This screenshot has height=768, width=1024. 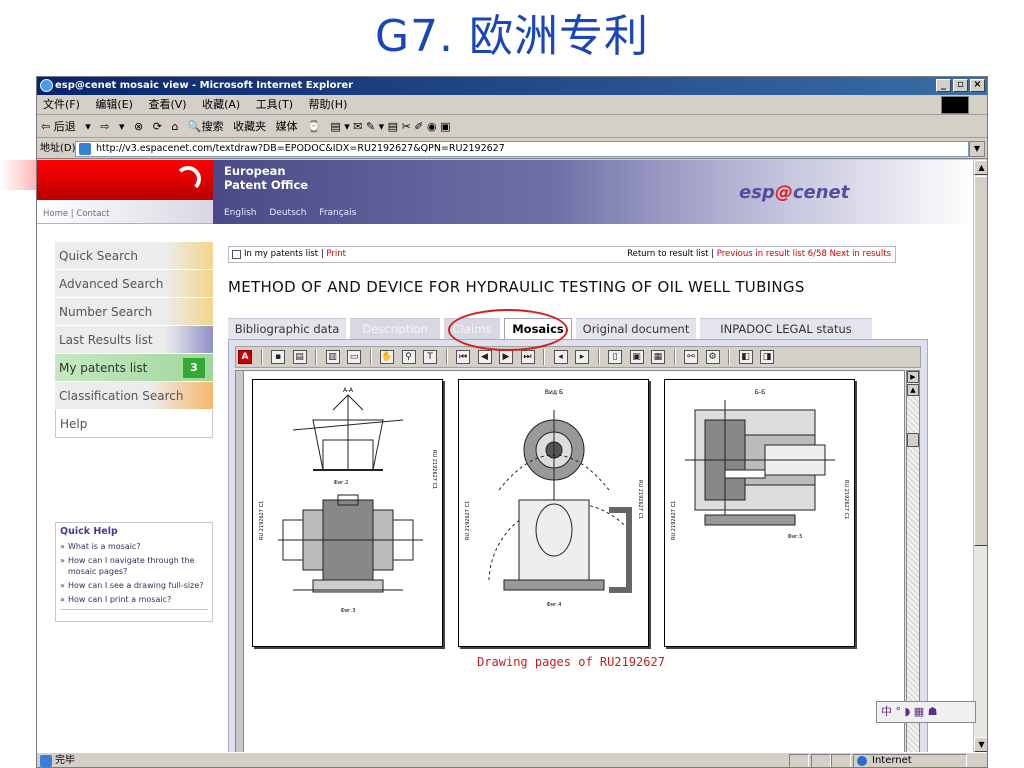 I want to click on tab-bibliographic: Bibliographic data, so click(x=287, y=328).